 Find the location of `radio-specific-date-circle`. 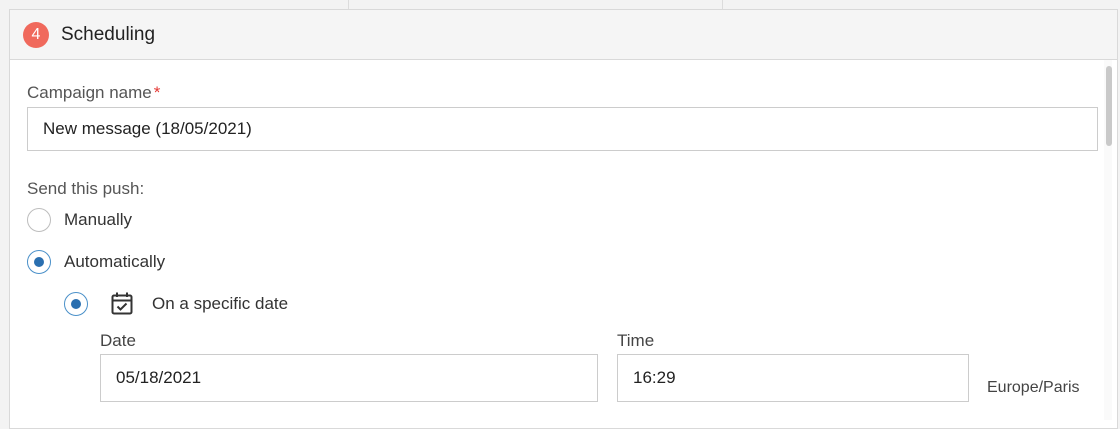

radio-specific-date-circle is located at coordinates (76, 304).